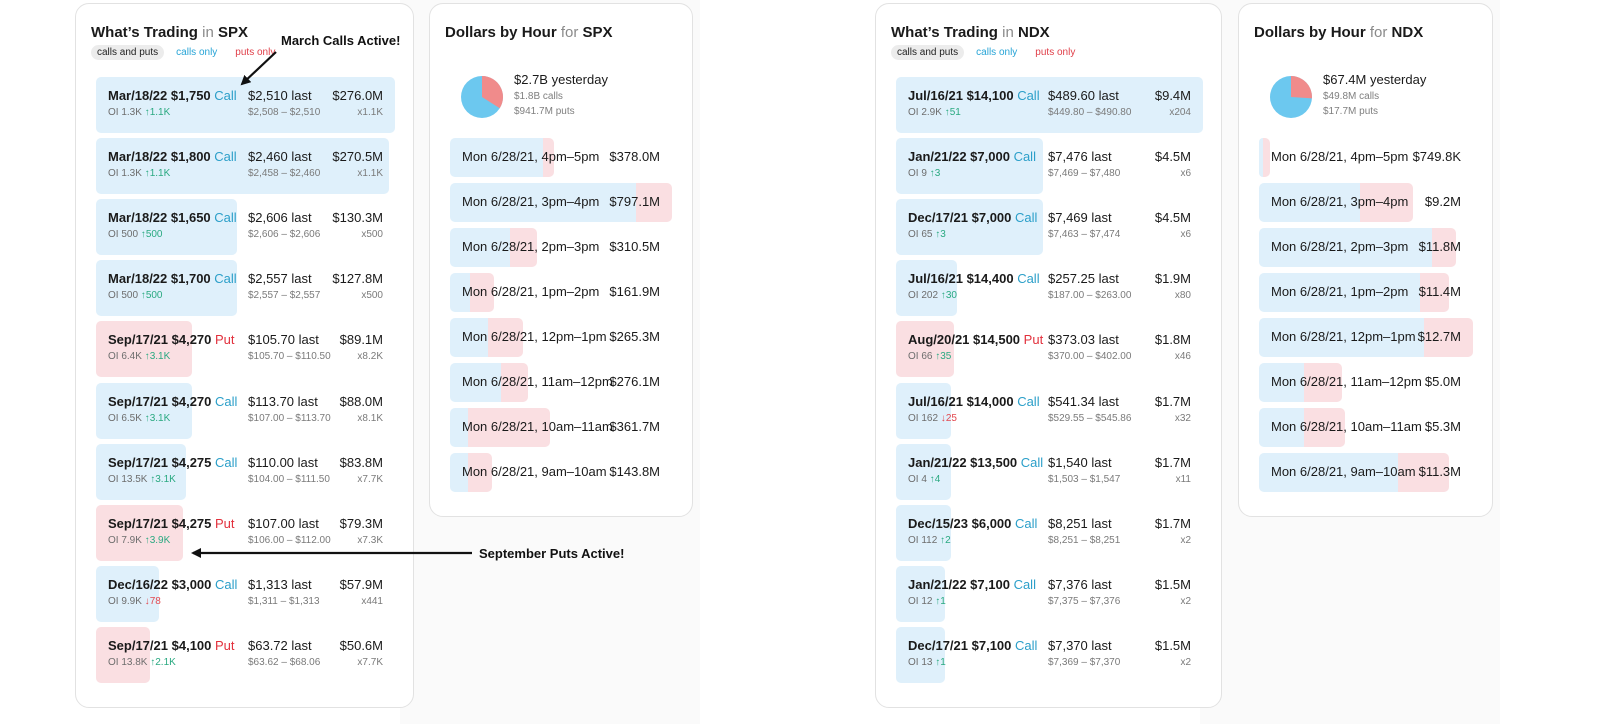 This screenshot has height=724, width=1600. Describe the element at coordinates (331, 304) in the screenshot. I see `annotation-arrows` at that location.